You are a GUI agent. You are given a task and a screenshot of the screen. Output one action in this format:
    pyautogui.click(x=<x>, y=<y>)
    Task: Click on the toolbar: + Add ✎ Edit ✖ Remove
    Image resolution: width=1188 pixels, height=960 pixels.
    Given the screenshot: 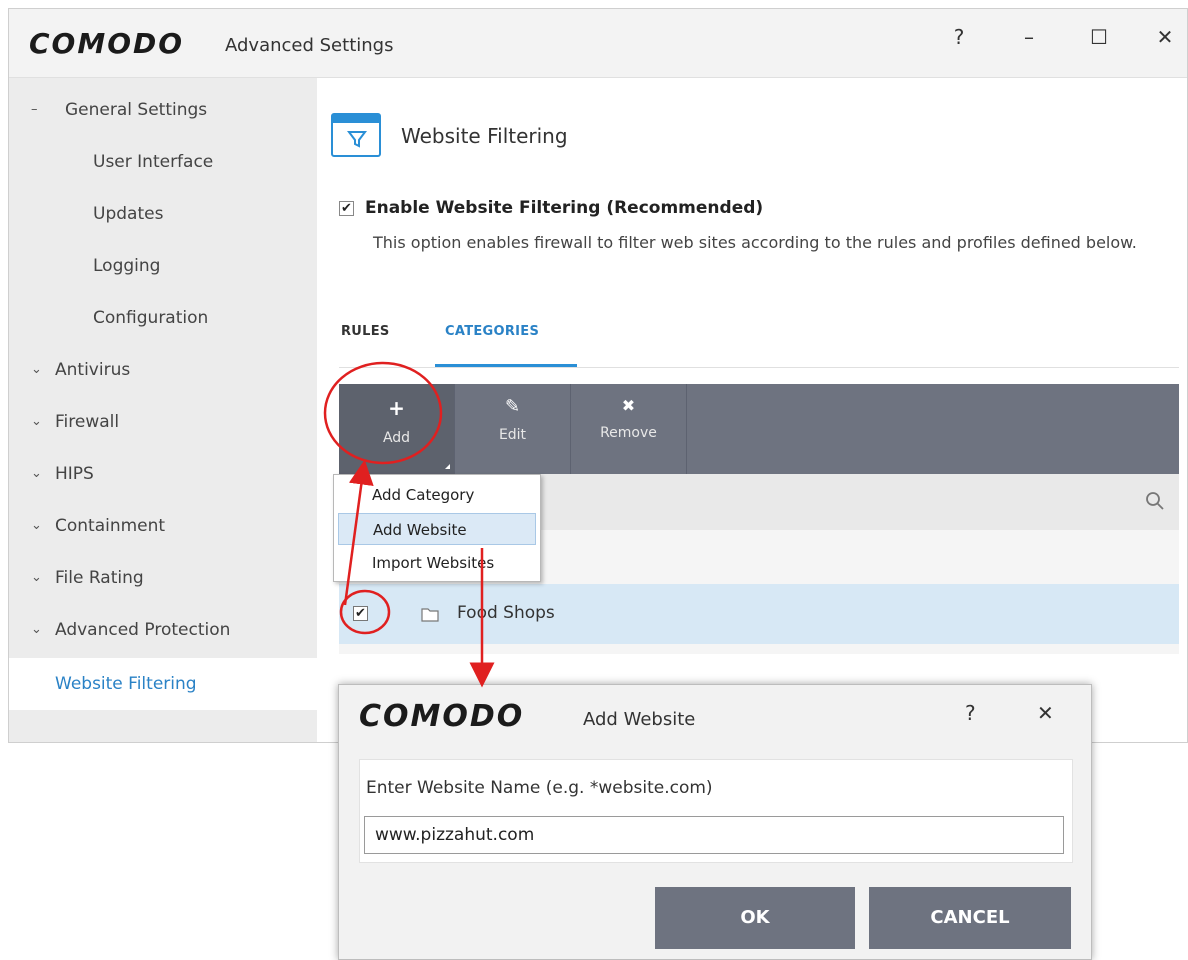 What is the action you would take?
    pyautogui.click(x=759, y=429)
    